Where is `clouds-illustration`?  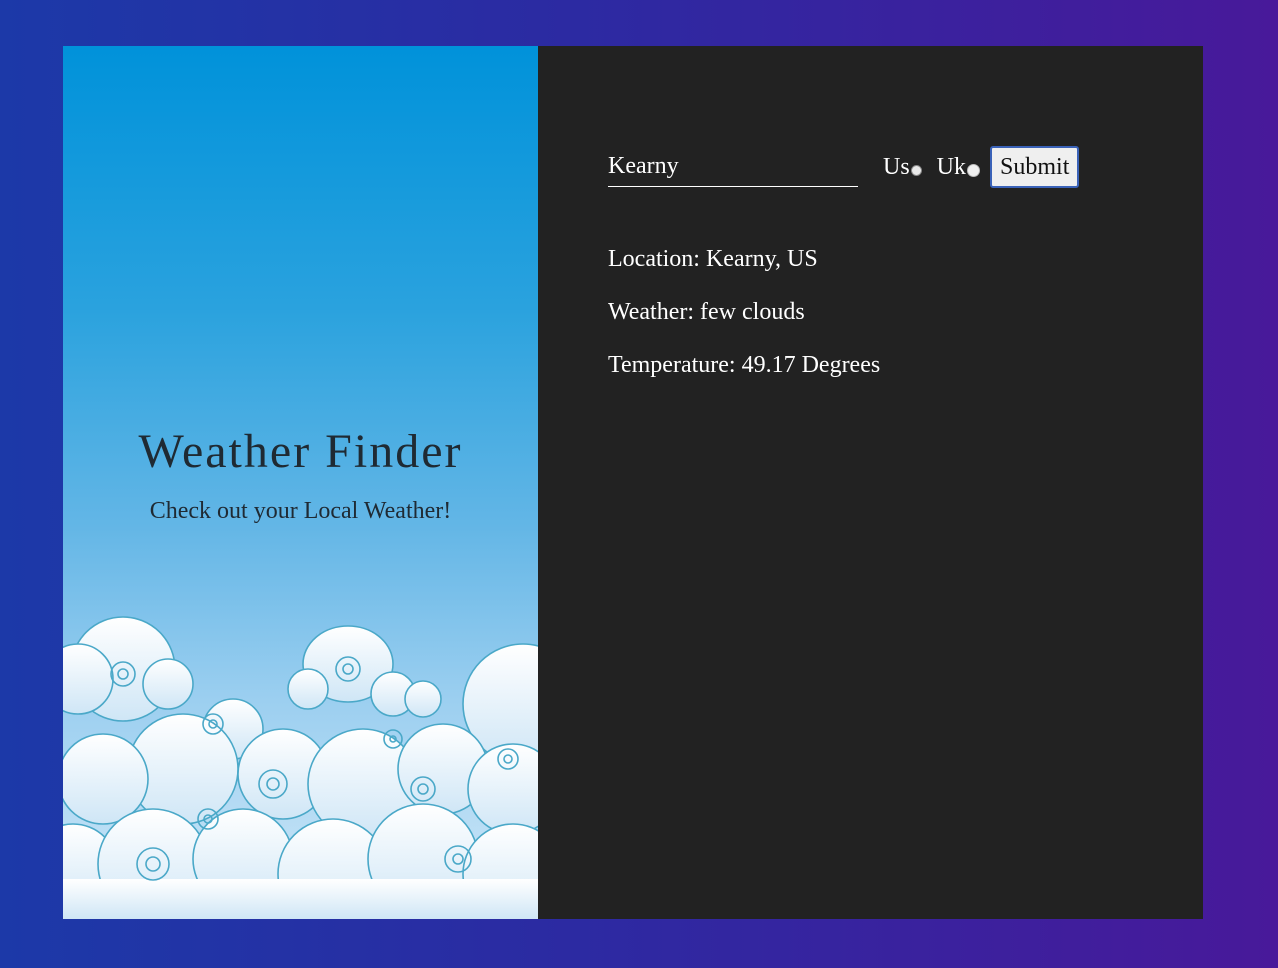 clouds-illustration is located at coordinates (300, 767).